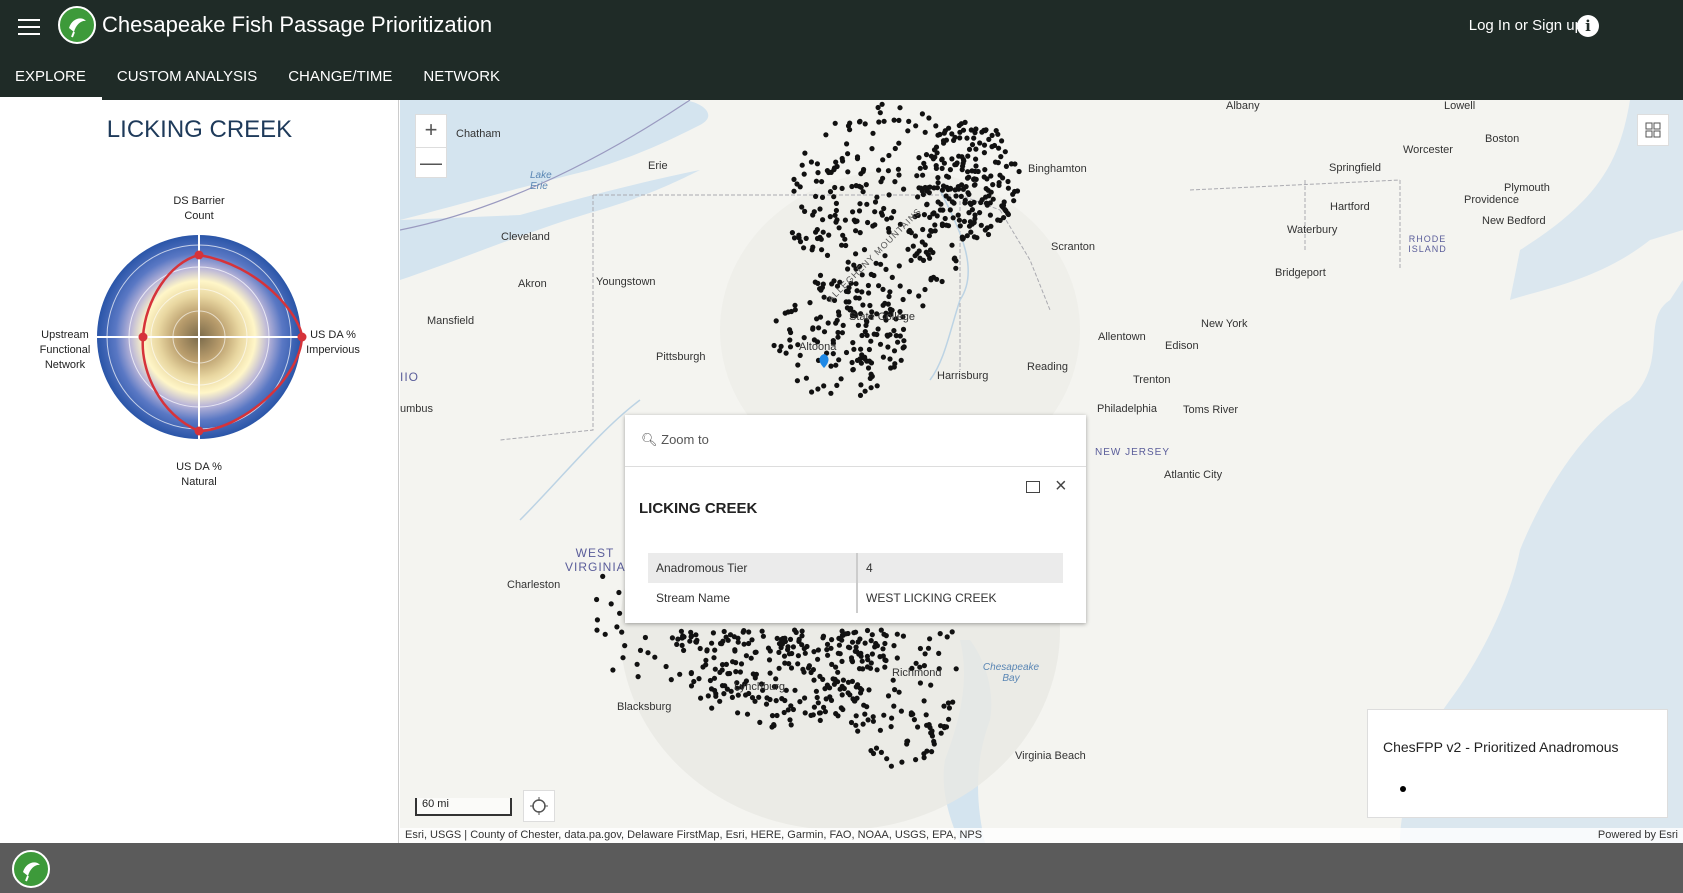 This screenshot has width=1683, height=893. I want to click on tab-change-time: CHANGE/TIME, so click(340, 78).